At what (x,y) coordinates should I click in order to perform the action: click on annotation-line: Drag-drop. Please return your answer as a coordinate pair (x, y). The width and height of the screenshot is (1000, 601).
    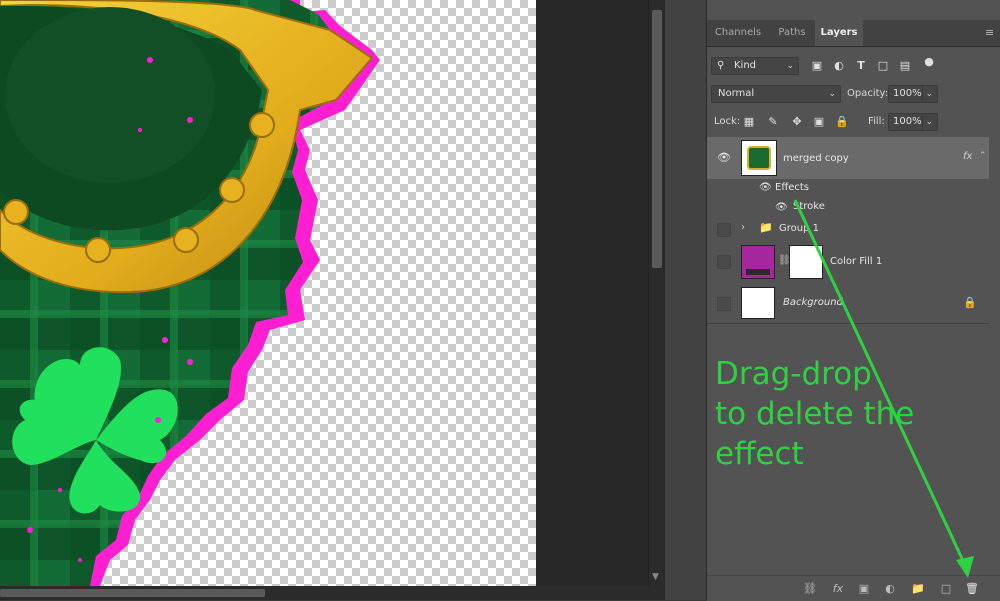
    Looking at the image, I should click on (793, 374).